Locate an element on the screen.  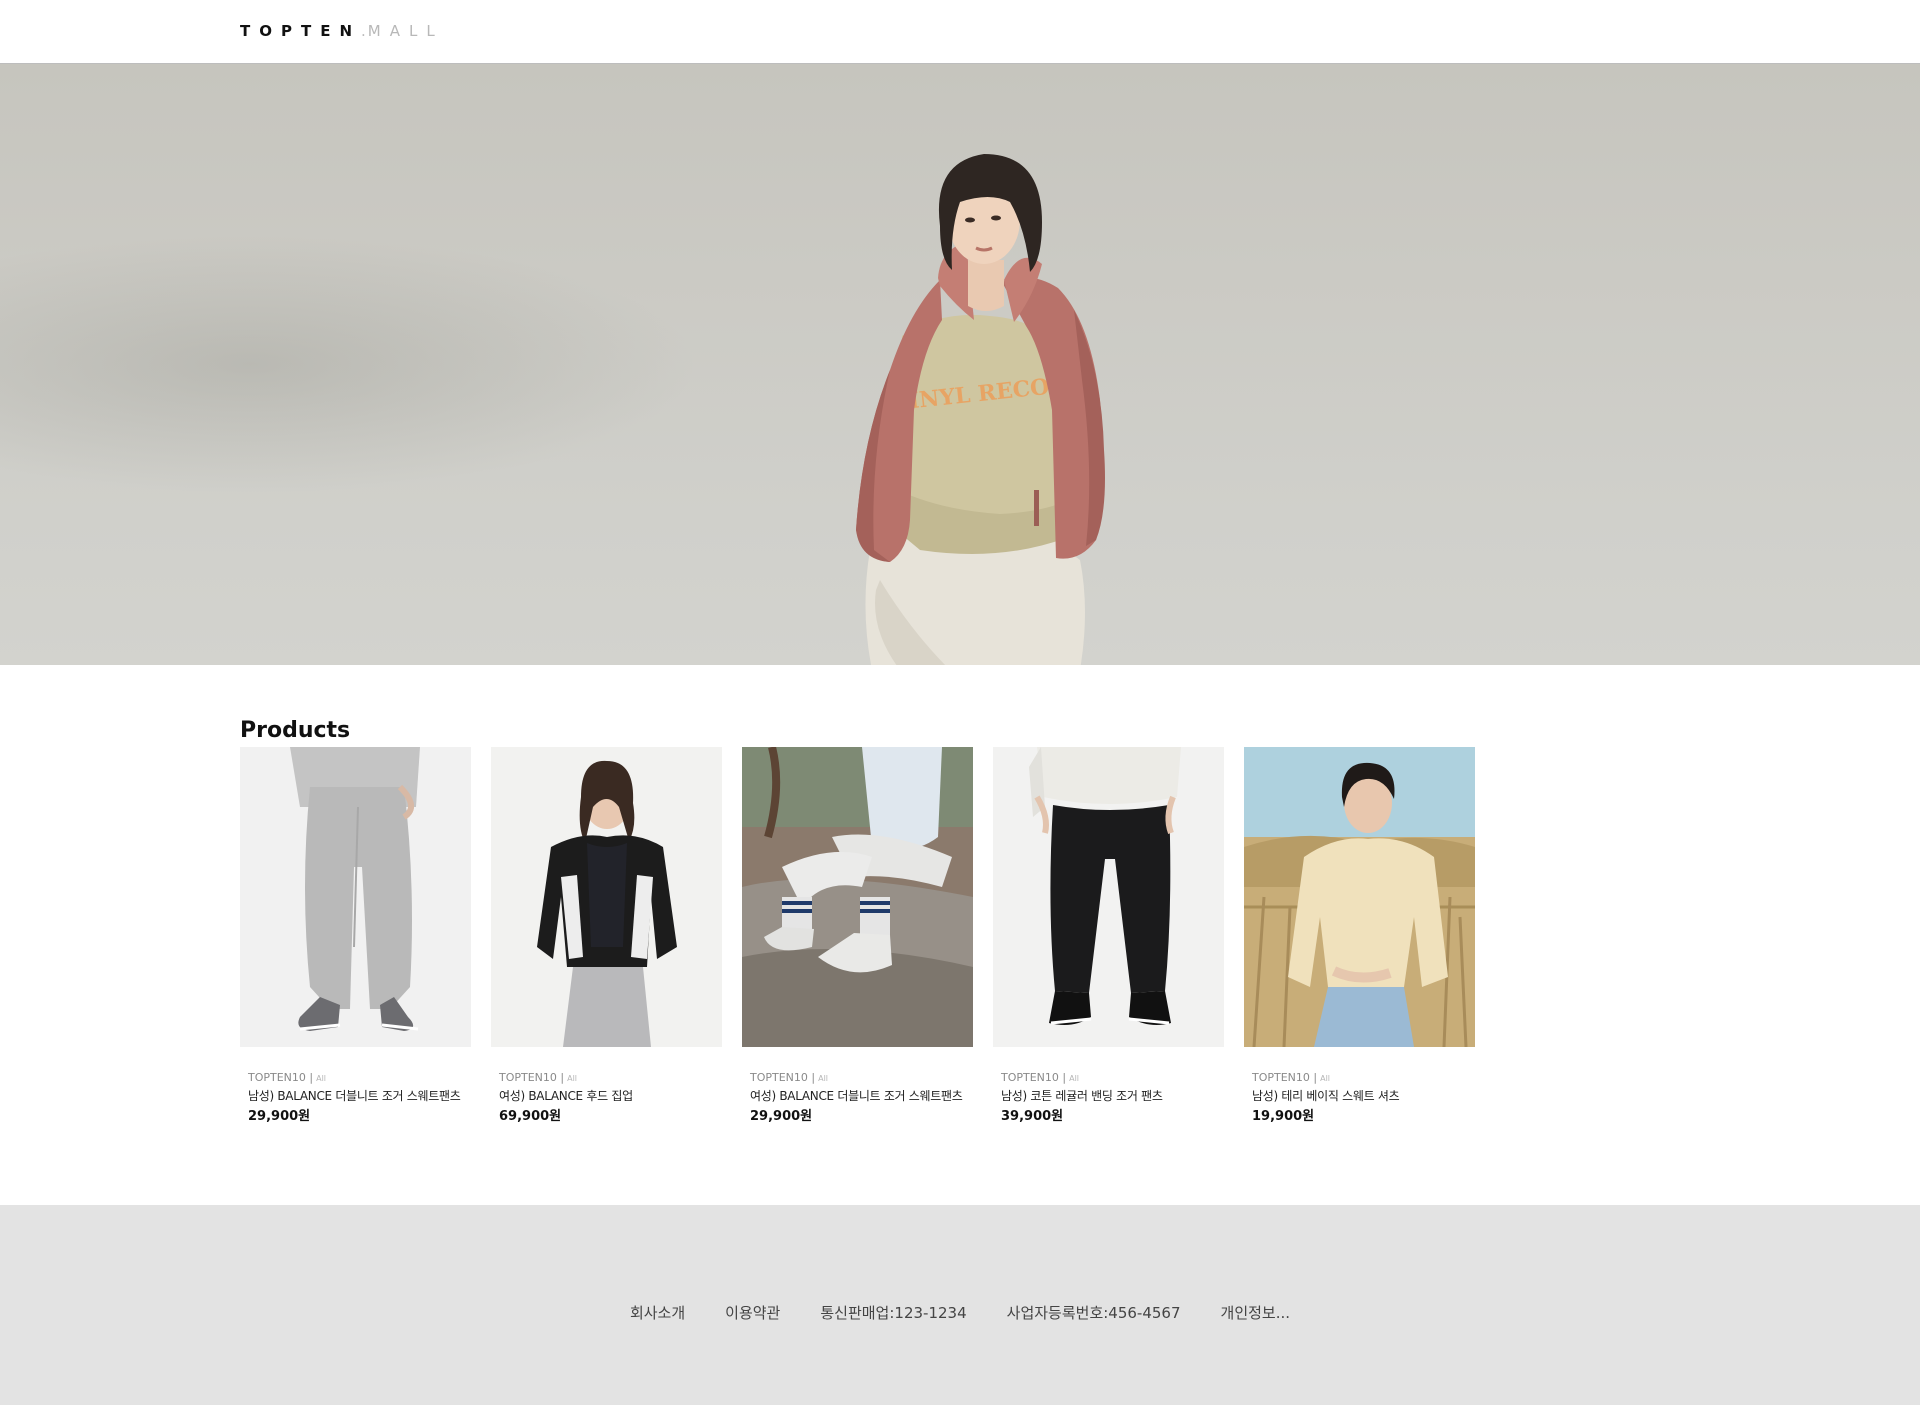
product-name: 남성) 테리 베이직 스웨트 셔츠 is located at coordinates (1363, 1096).